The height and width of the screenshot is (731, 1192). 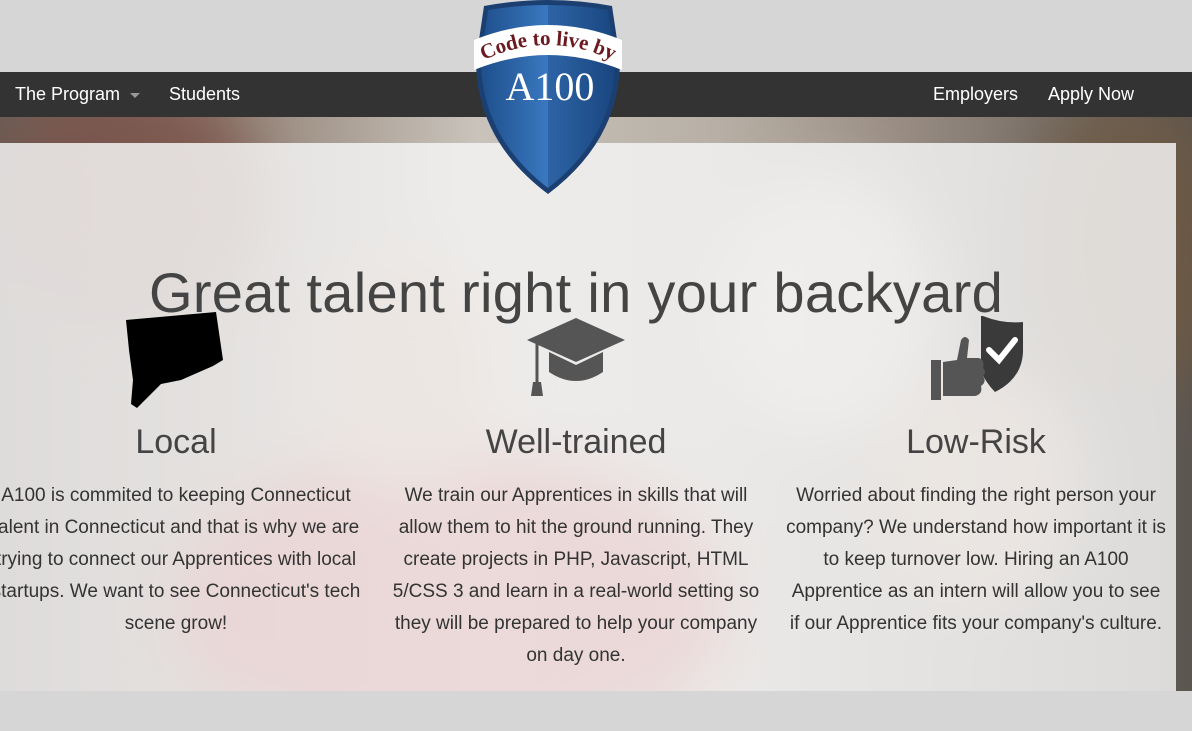 What do you see at coordinates (975, 94) in the screenshot?
I see `nav-employers-link: Employers` at bounding box center [975, 94].